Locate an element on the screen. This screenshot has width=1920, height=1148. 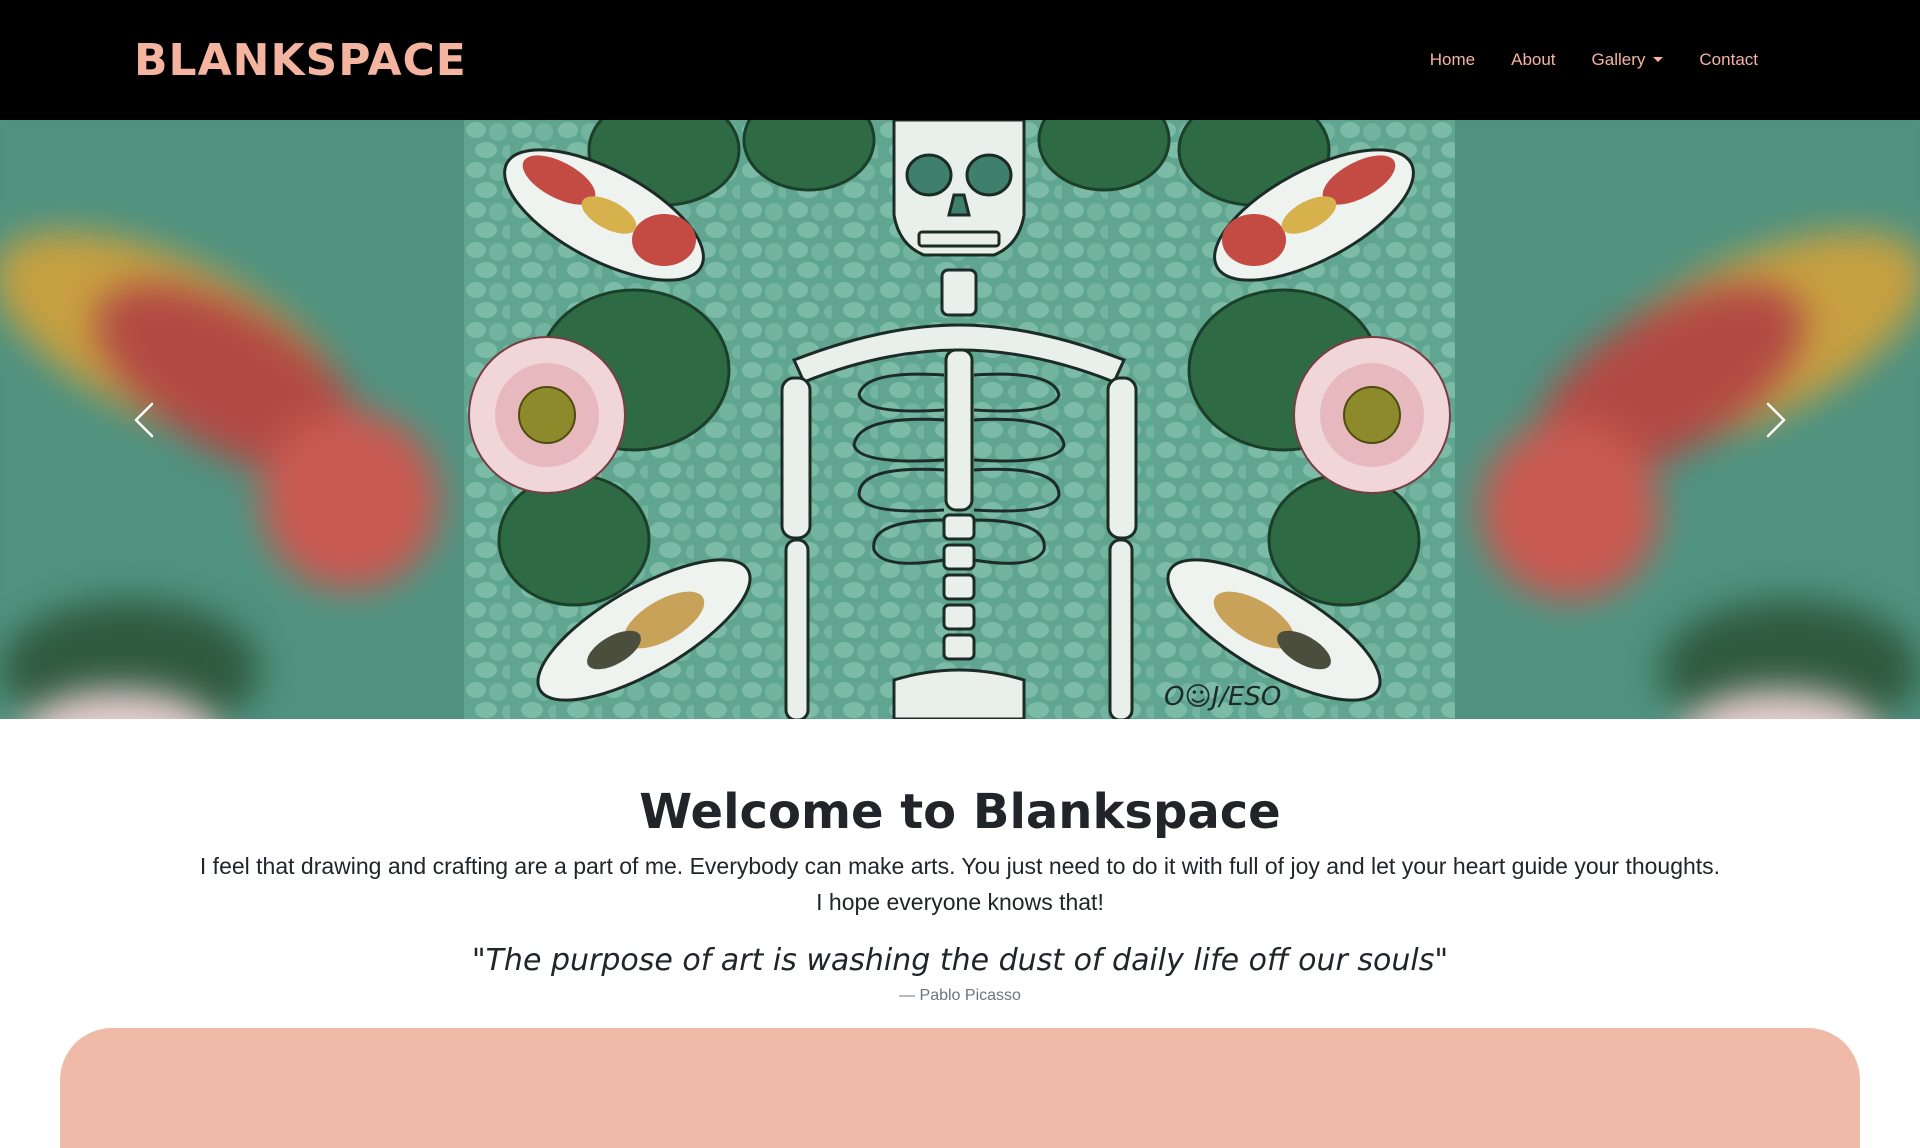
peach-content-panel is located at coordinates (960, 1088).